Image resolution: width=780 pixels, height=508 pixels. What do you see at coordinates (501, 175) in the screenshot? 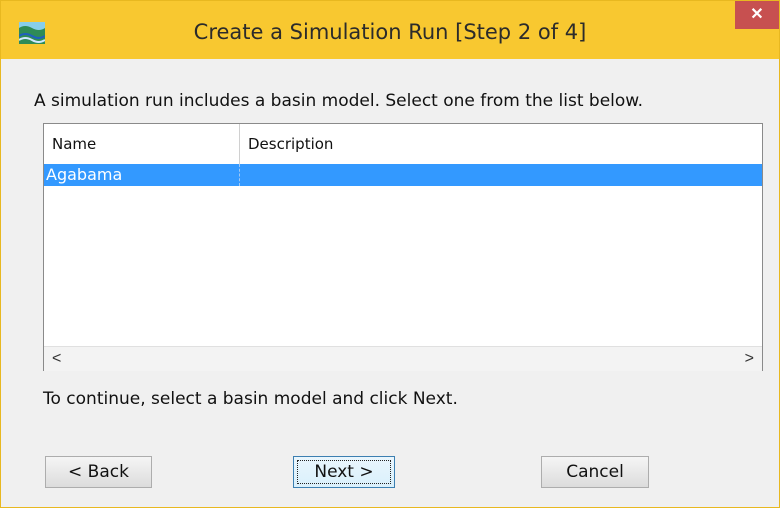
I see `row-description-cell` at bounding box center [501, 175].